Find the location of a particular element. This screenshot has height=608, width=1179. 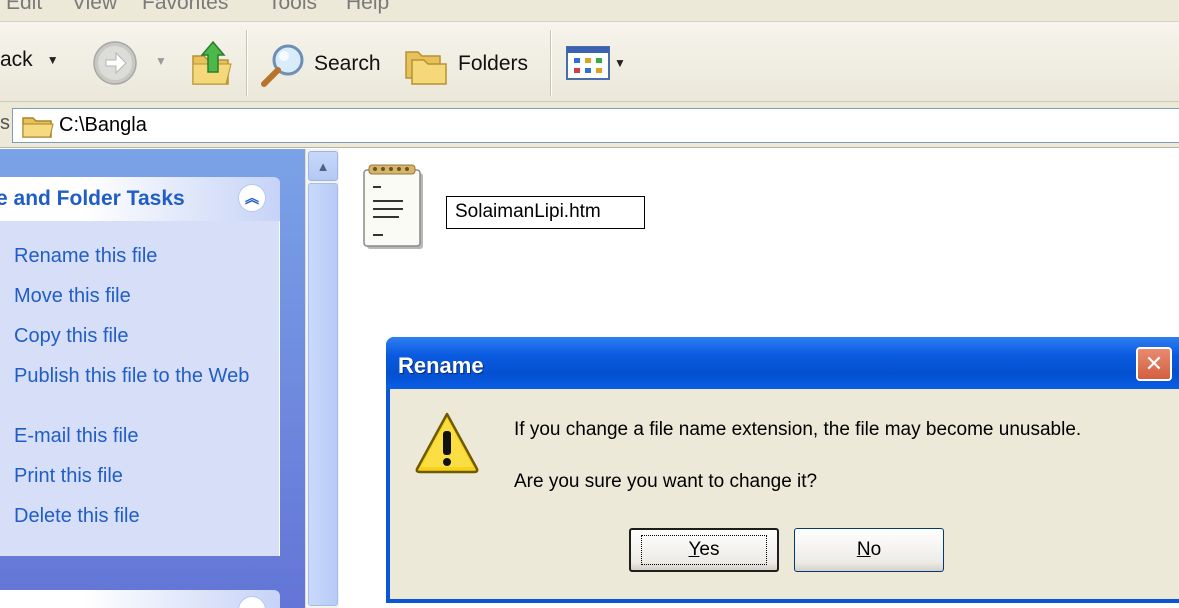

task-print-file: Print this file is located at coordinates (139, 476).